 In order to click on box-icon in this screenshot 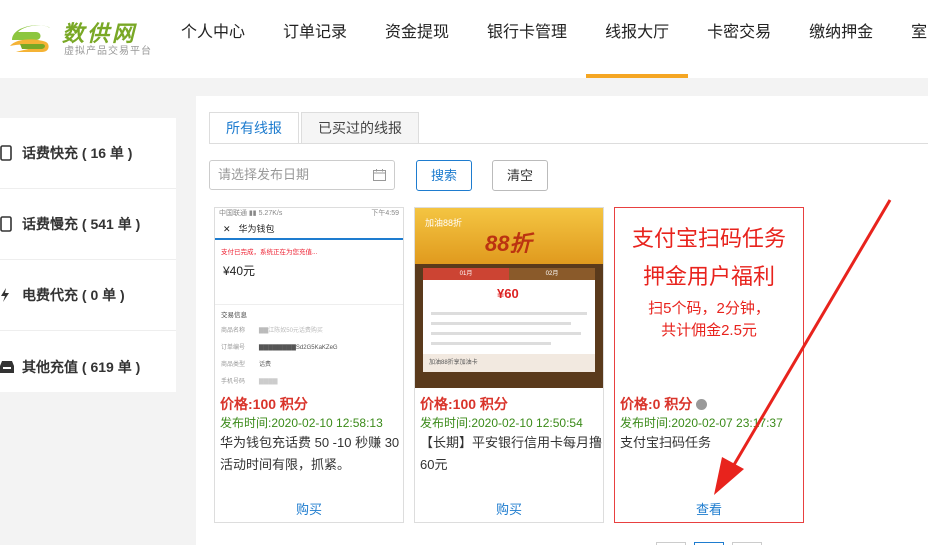, I will do `click(11, 366)`.